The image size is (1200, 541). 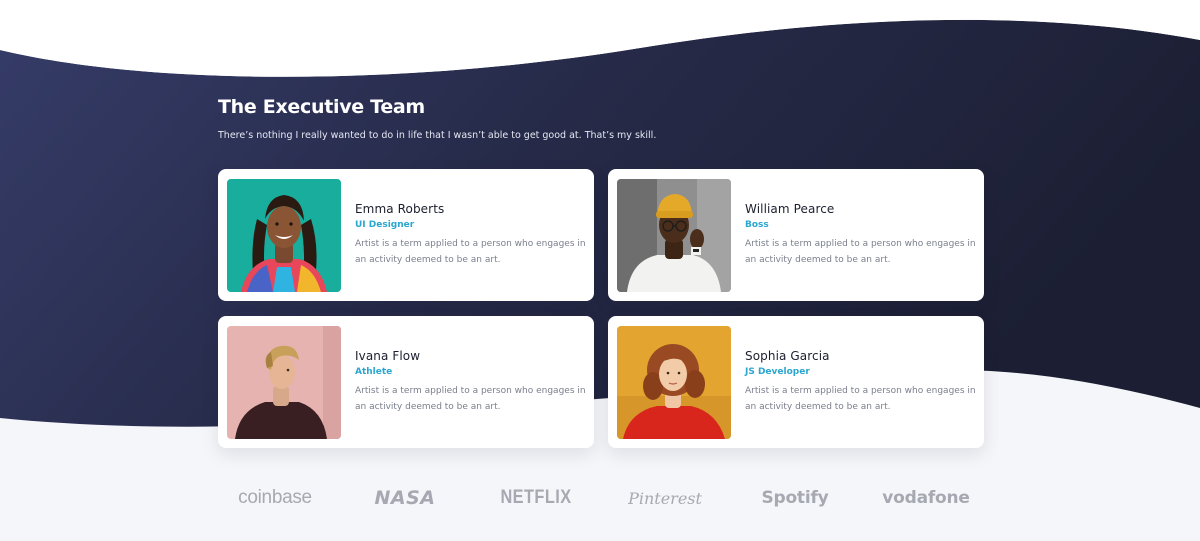 What do you see at coordinates (374, 372) in the screenshot?
I see `team-member-role: Athlete` at bounding box center [374, 372].